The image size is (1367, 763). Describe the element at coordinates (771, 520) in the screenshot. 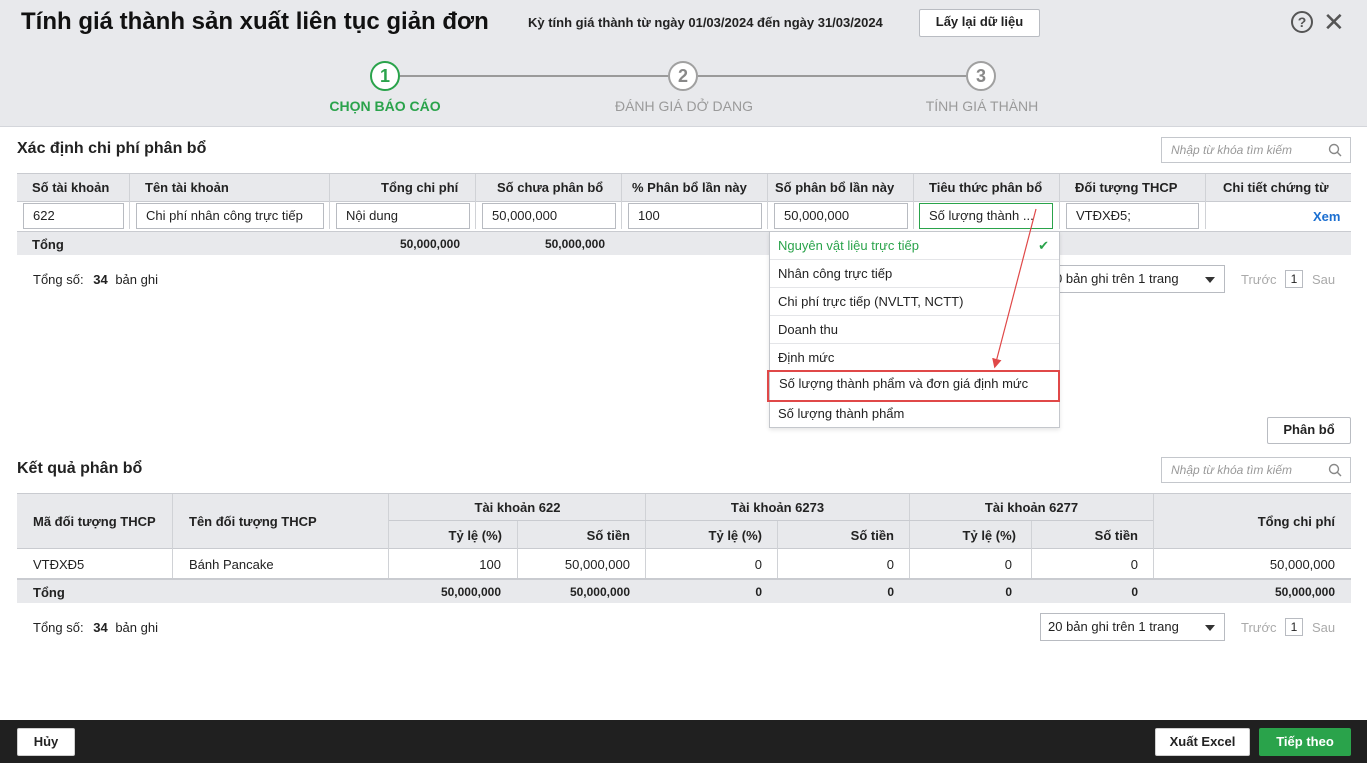

I see `header-subdivider` at that location.